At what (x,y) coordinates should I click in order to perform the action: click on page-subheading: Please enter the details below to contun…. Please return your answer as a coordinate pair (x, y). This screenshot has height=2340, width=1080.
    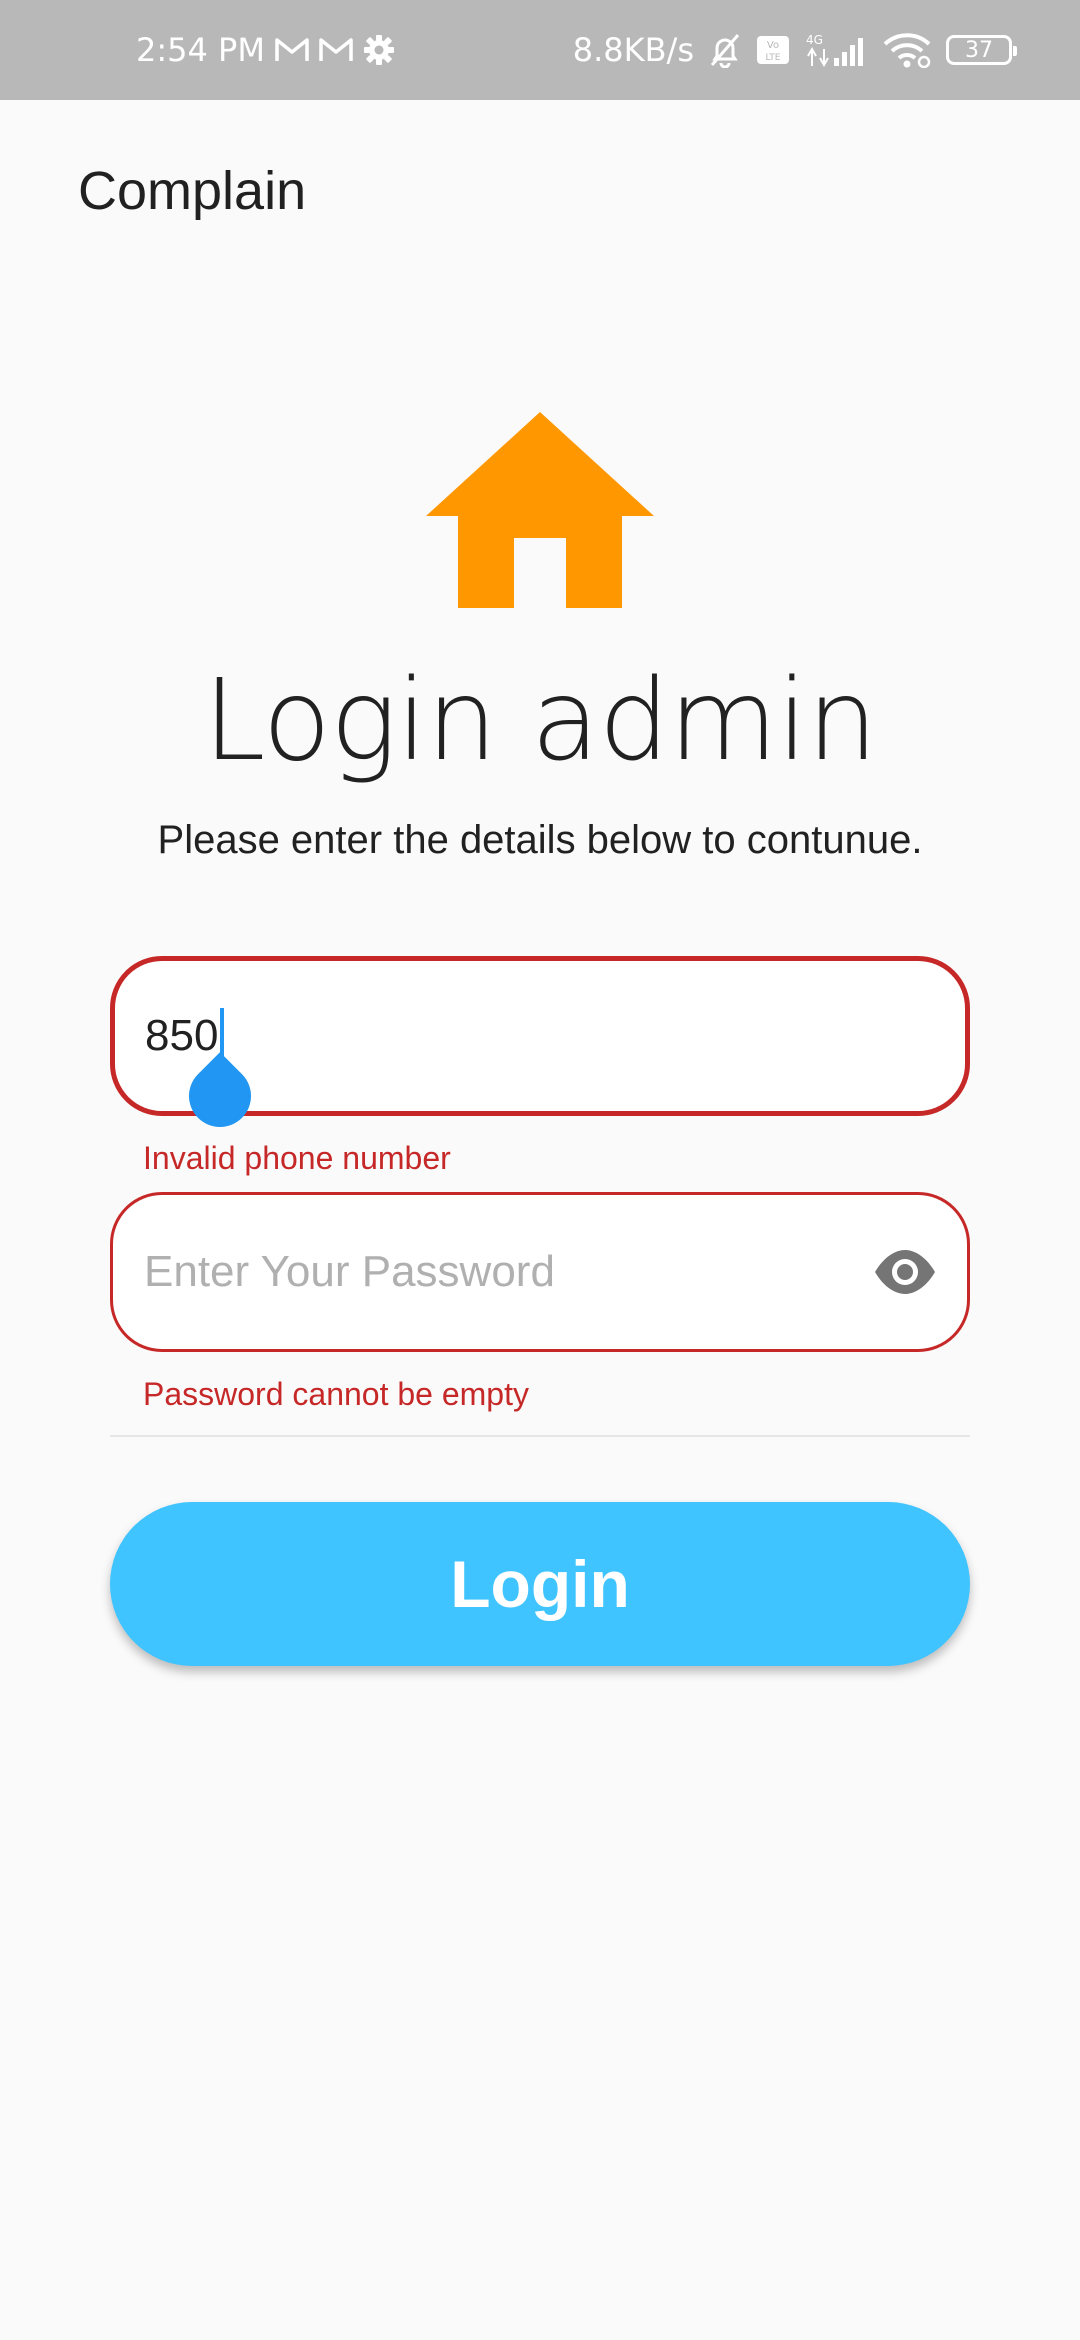
    Looking at the image, I should click on (540, 840).